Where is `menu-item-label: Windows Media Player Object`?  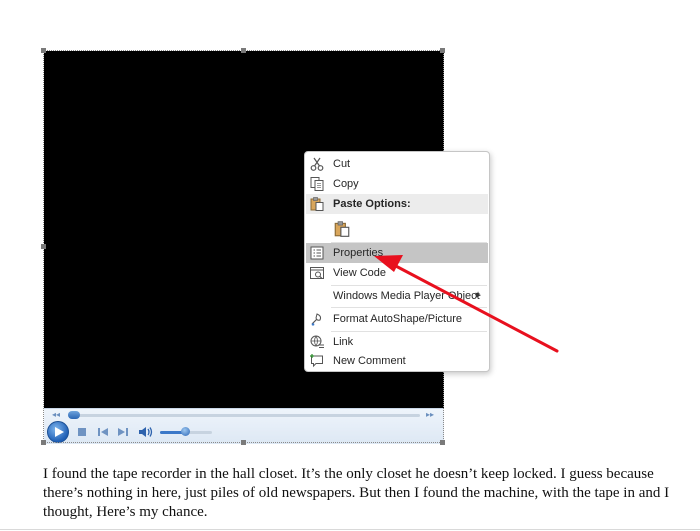
menu-item-label: Windows Media Player Object is located at coordinates (406, 296).